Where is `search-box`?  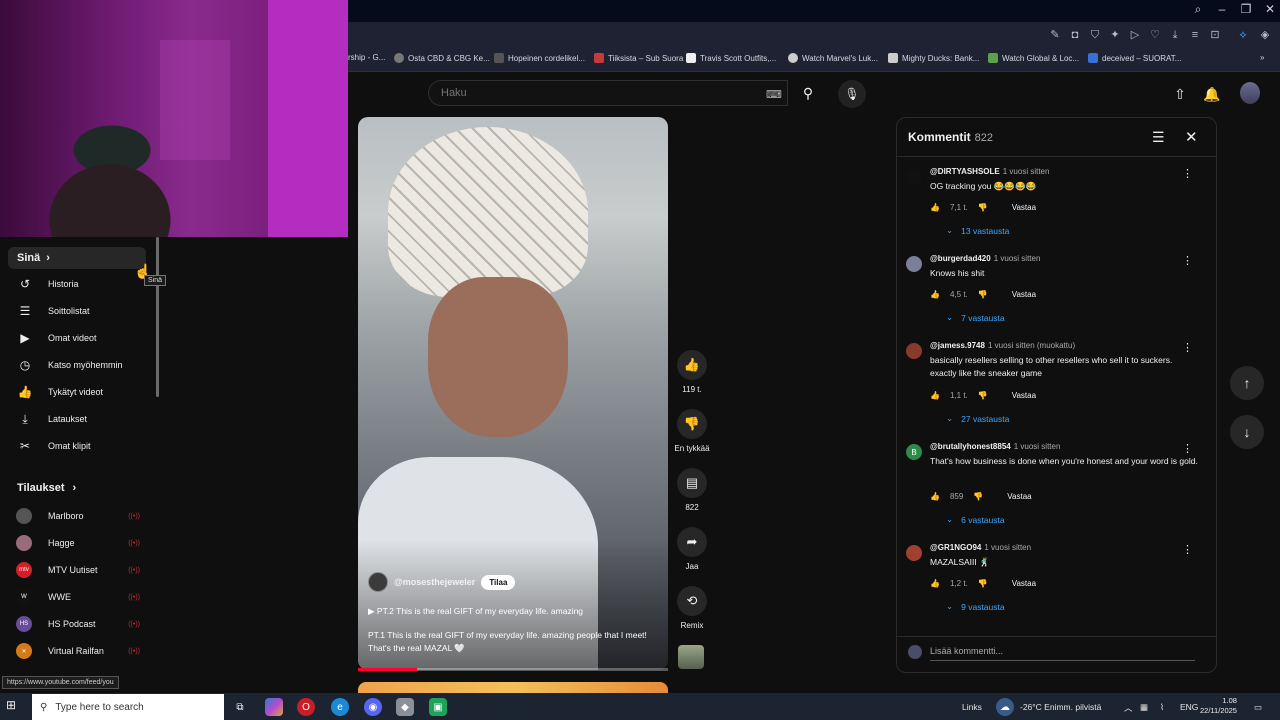
search-box is located at coordinates (608, 93).